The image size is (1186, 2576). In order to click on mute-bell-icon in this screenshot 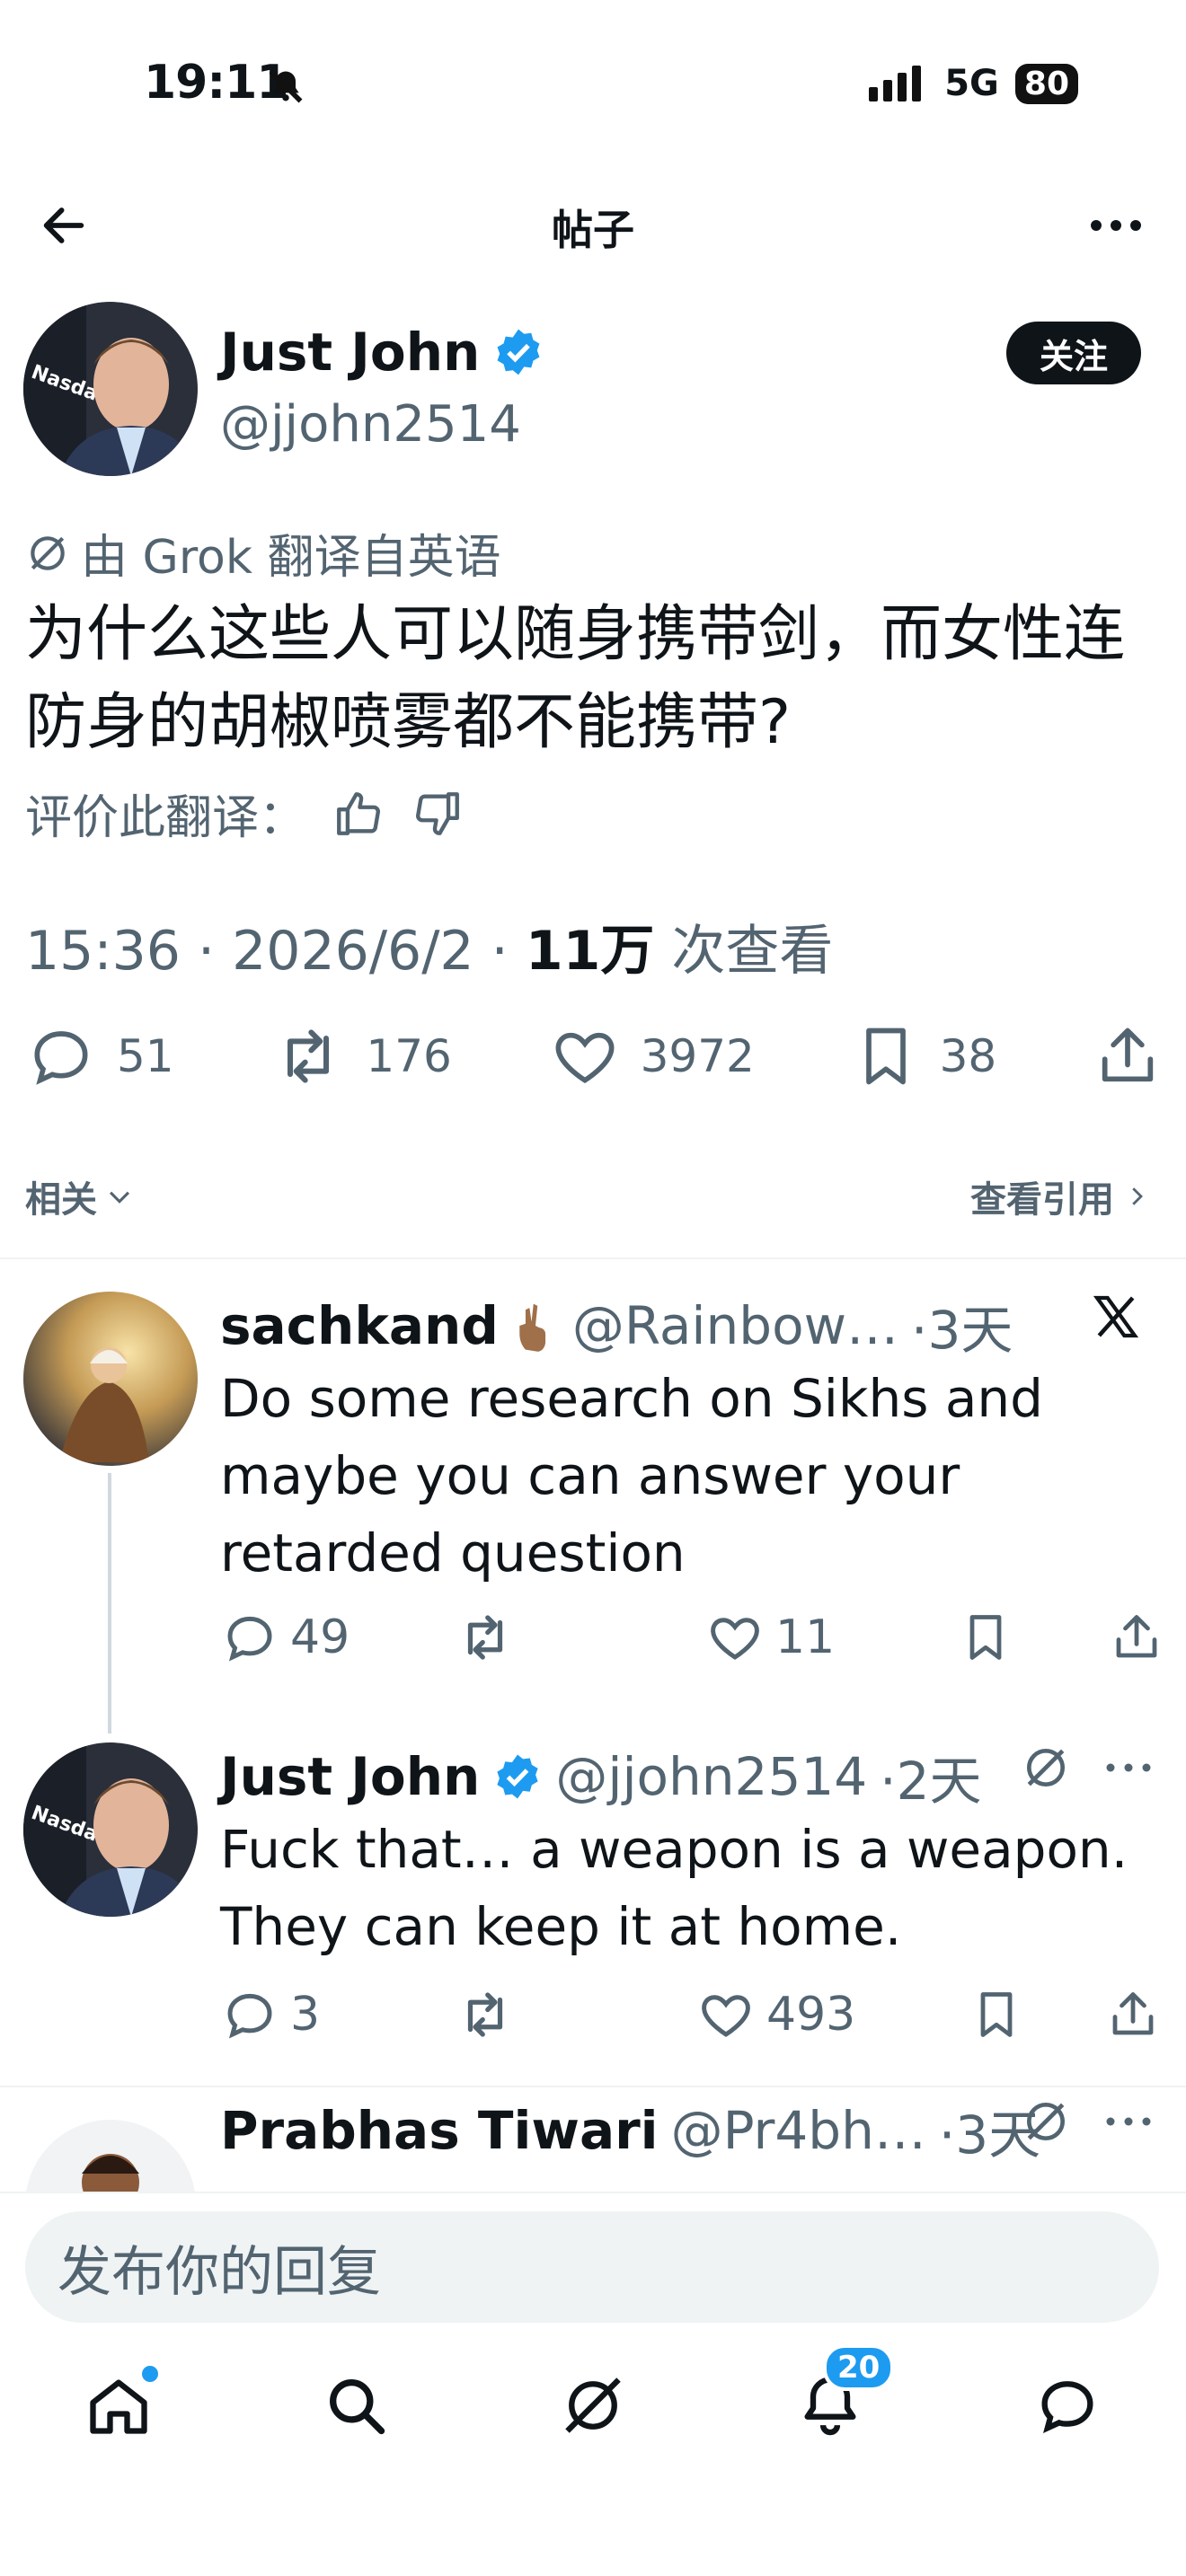, I will do `click(285, 86)`.